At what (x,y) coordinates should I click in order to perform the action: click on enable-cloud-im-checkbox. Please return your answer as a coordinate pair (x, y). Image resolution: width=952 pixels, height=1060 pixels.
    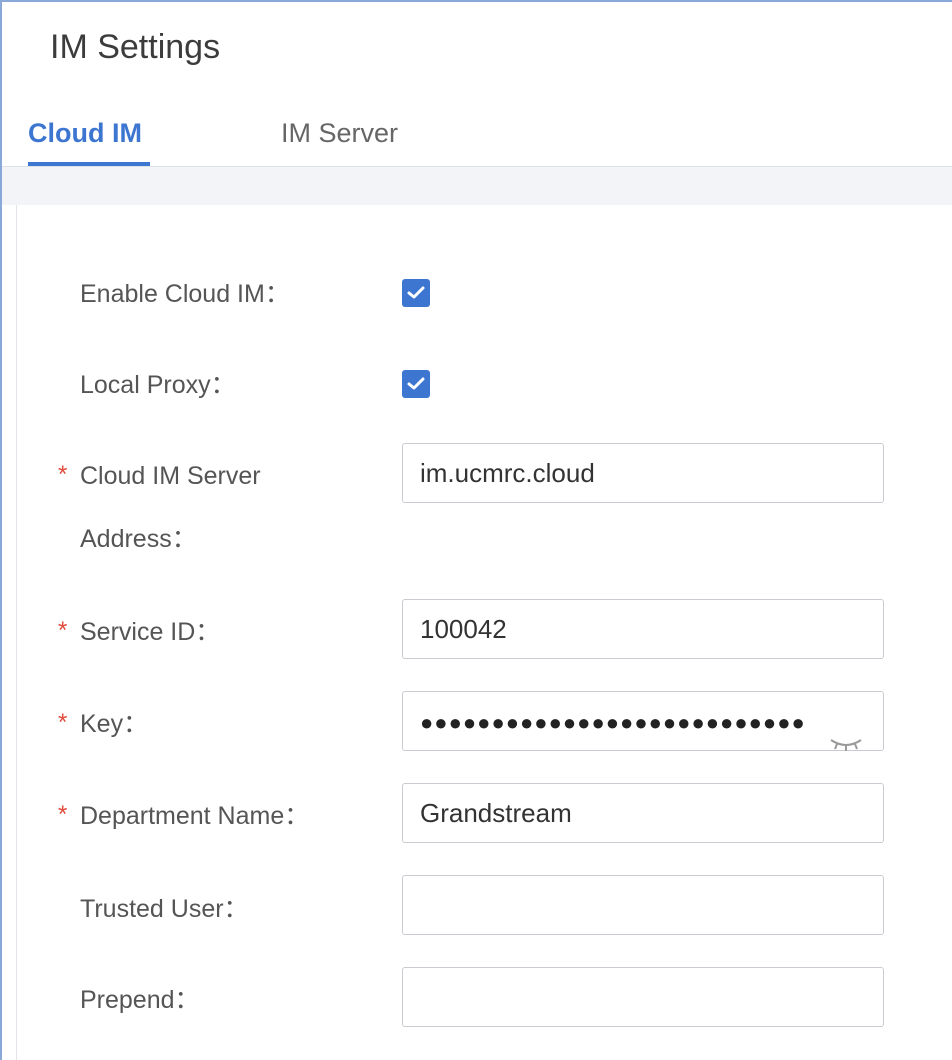
    Looking at the image, I should click on (416, 293).